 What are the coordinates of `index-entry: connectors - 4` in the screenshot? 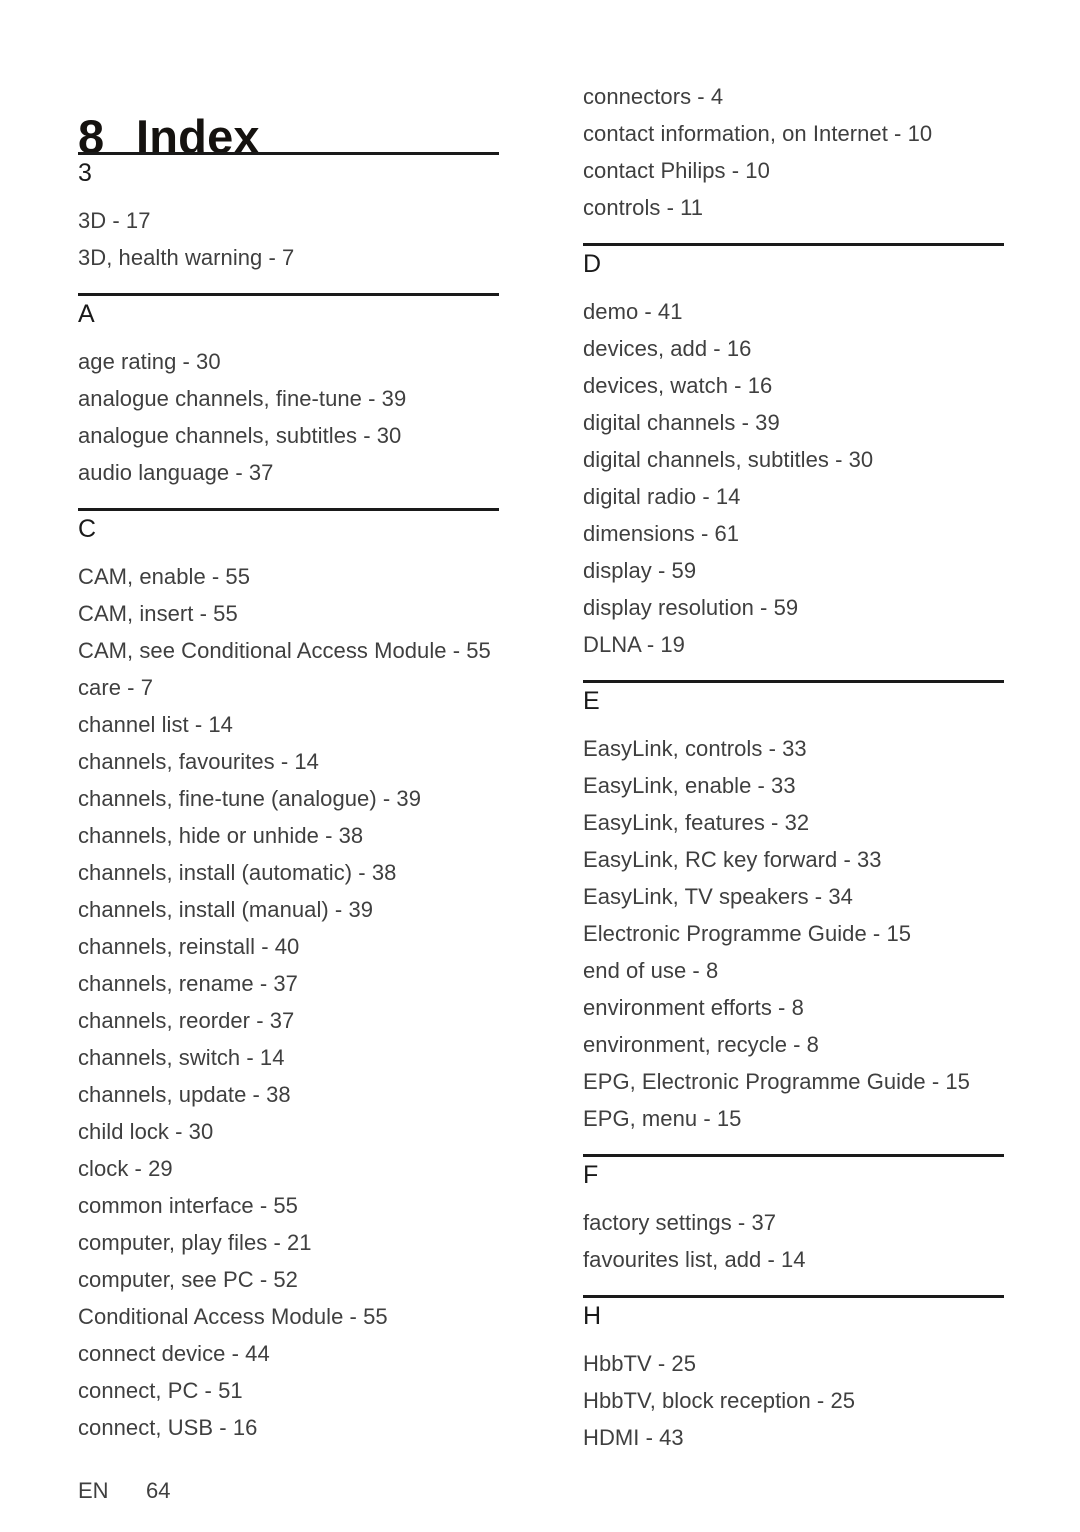 It's located at (793, 96).